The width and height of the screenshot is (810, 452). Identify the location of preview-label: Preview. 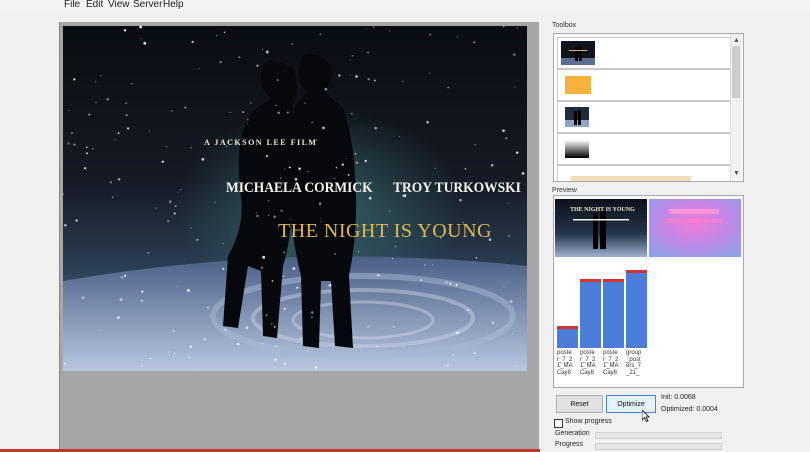
(564, 190).